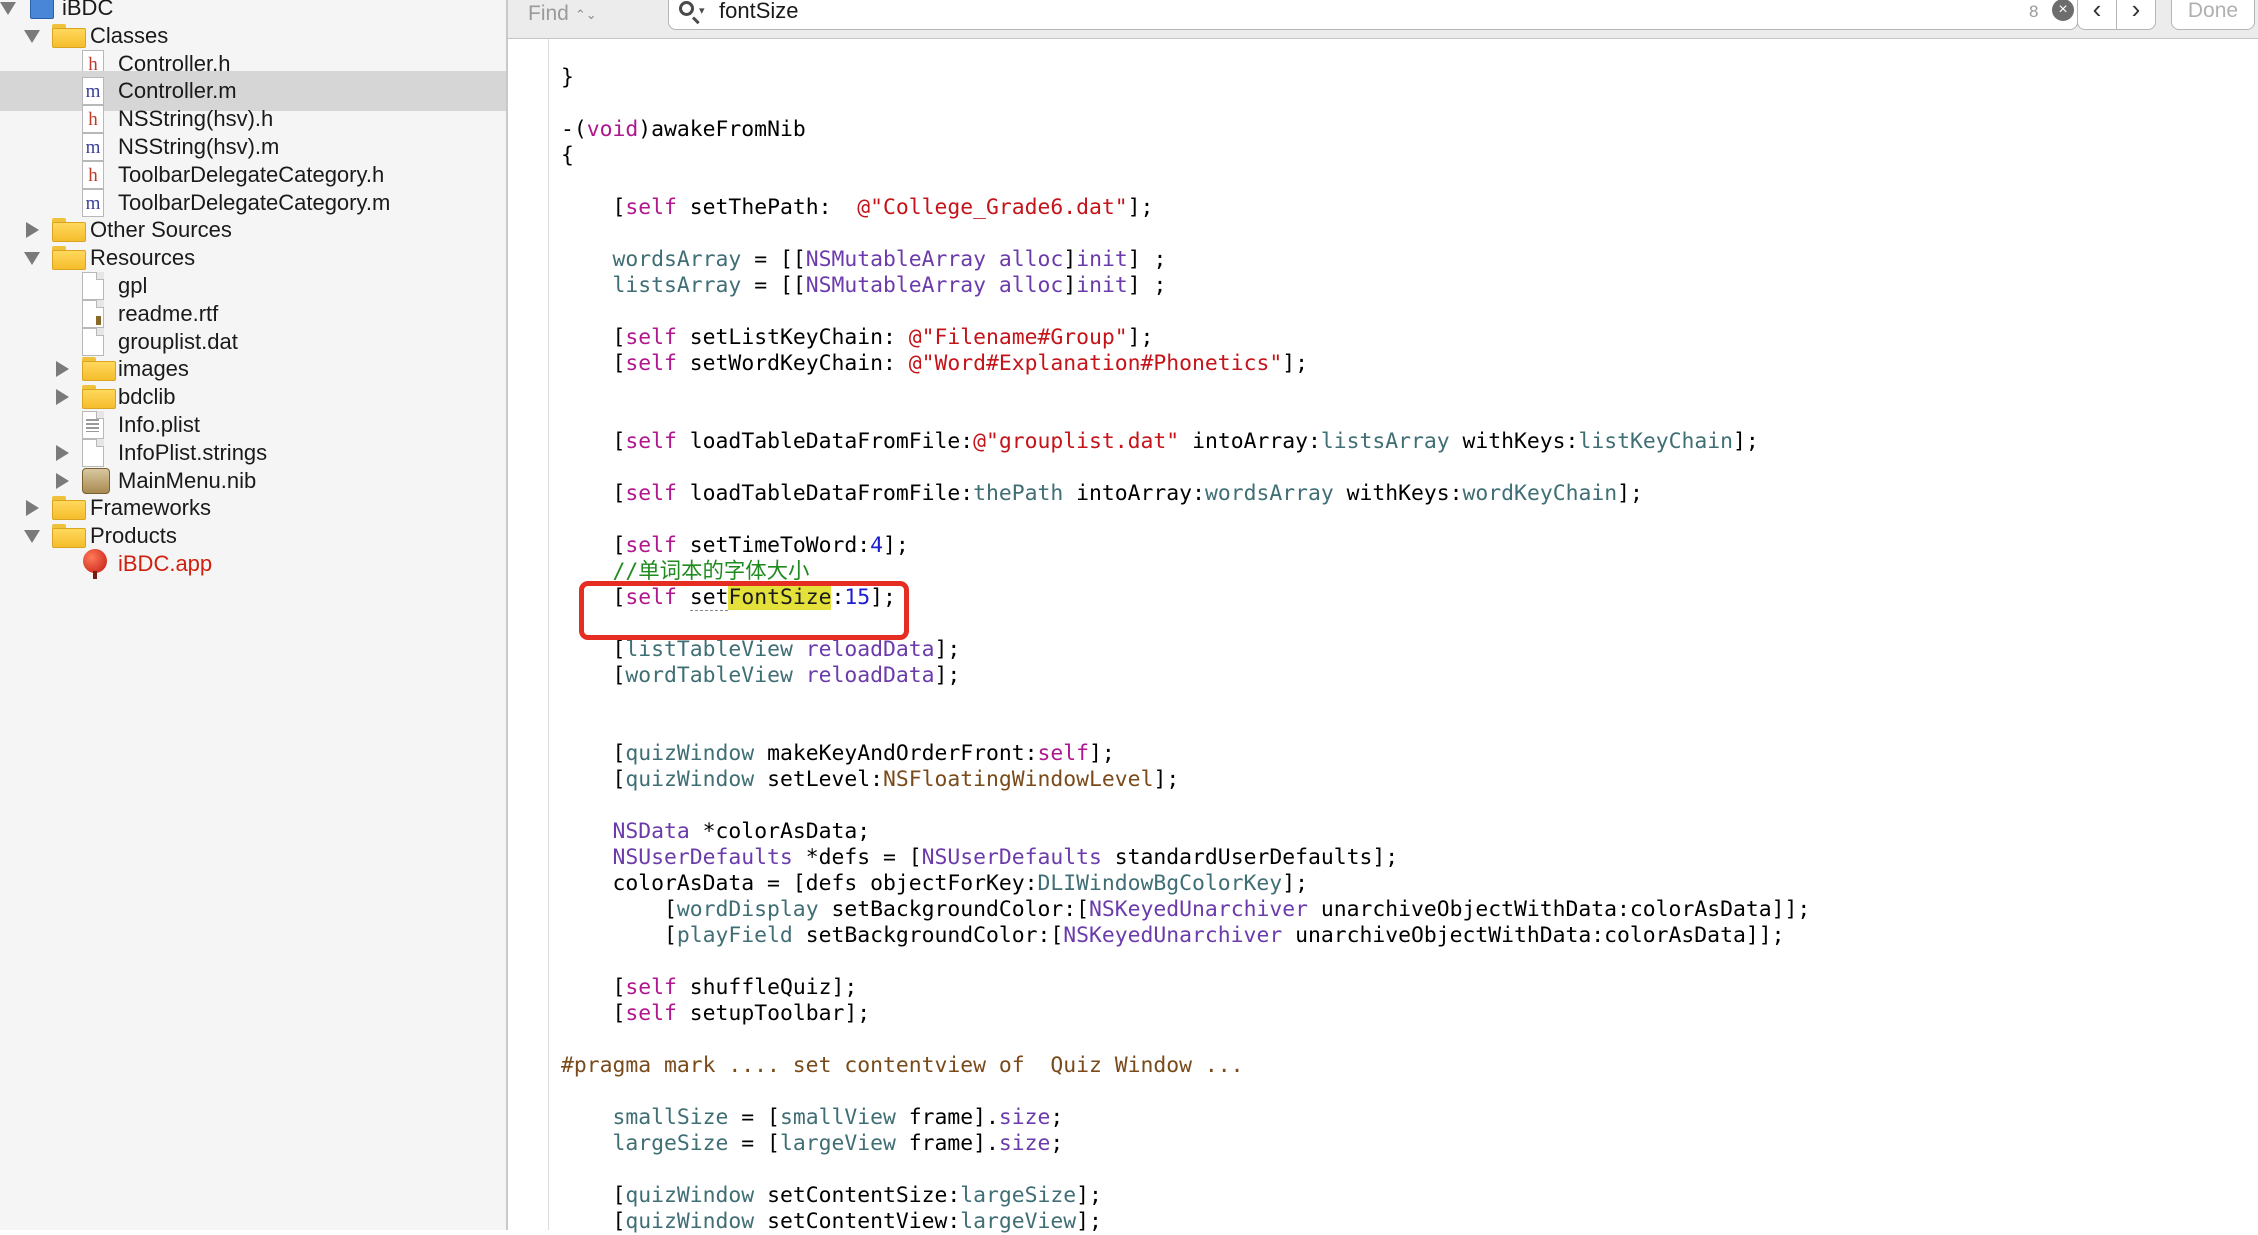  Describe the element at coordinates (612, 129) in the screenshot. I see `code-token: void` at that location.